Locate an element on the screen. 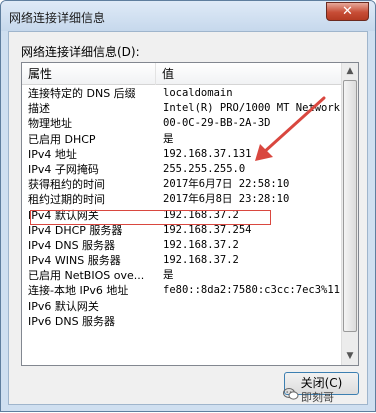 The width and height of the screenshot is (376, 413). listview-header: 属性 值 is located at coordinates (182, 74).